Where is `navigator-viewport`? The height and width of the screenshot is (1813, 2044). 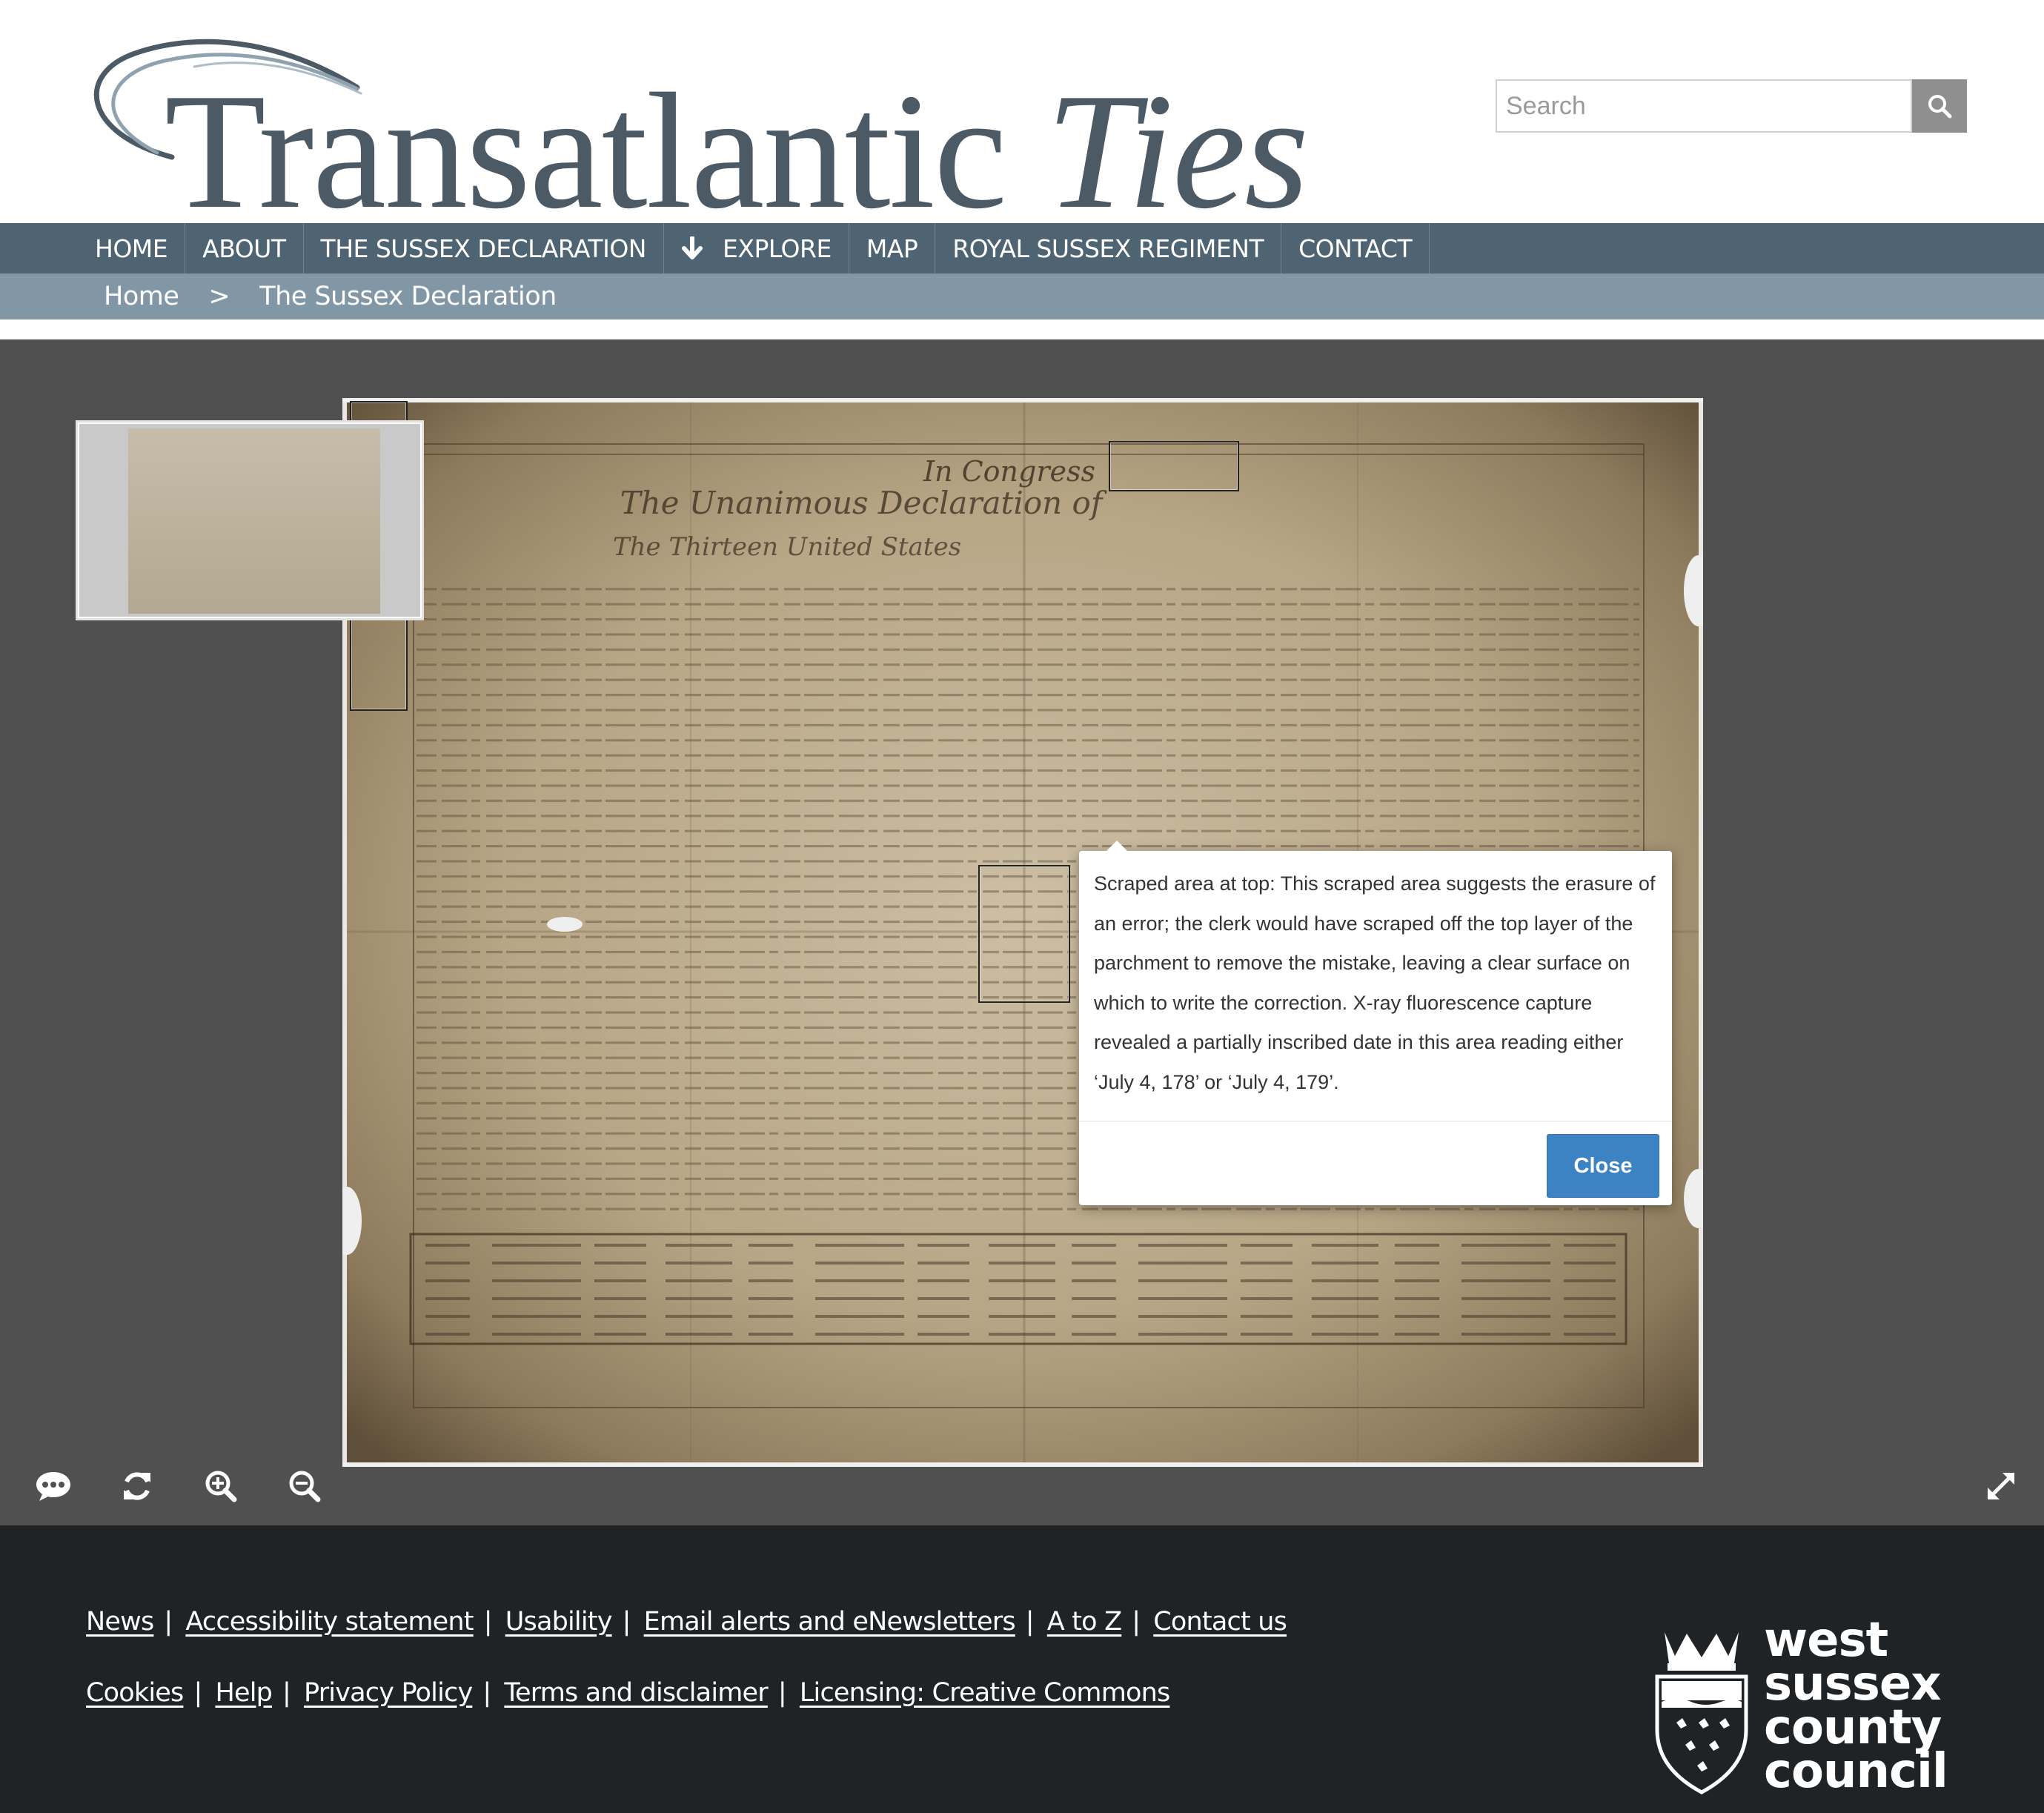
navigator-viewport is located at coordinates (250, 520).